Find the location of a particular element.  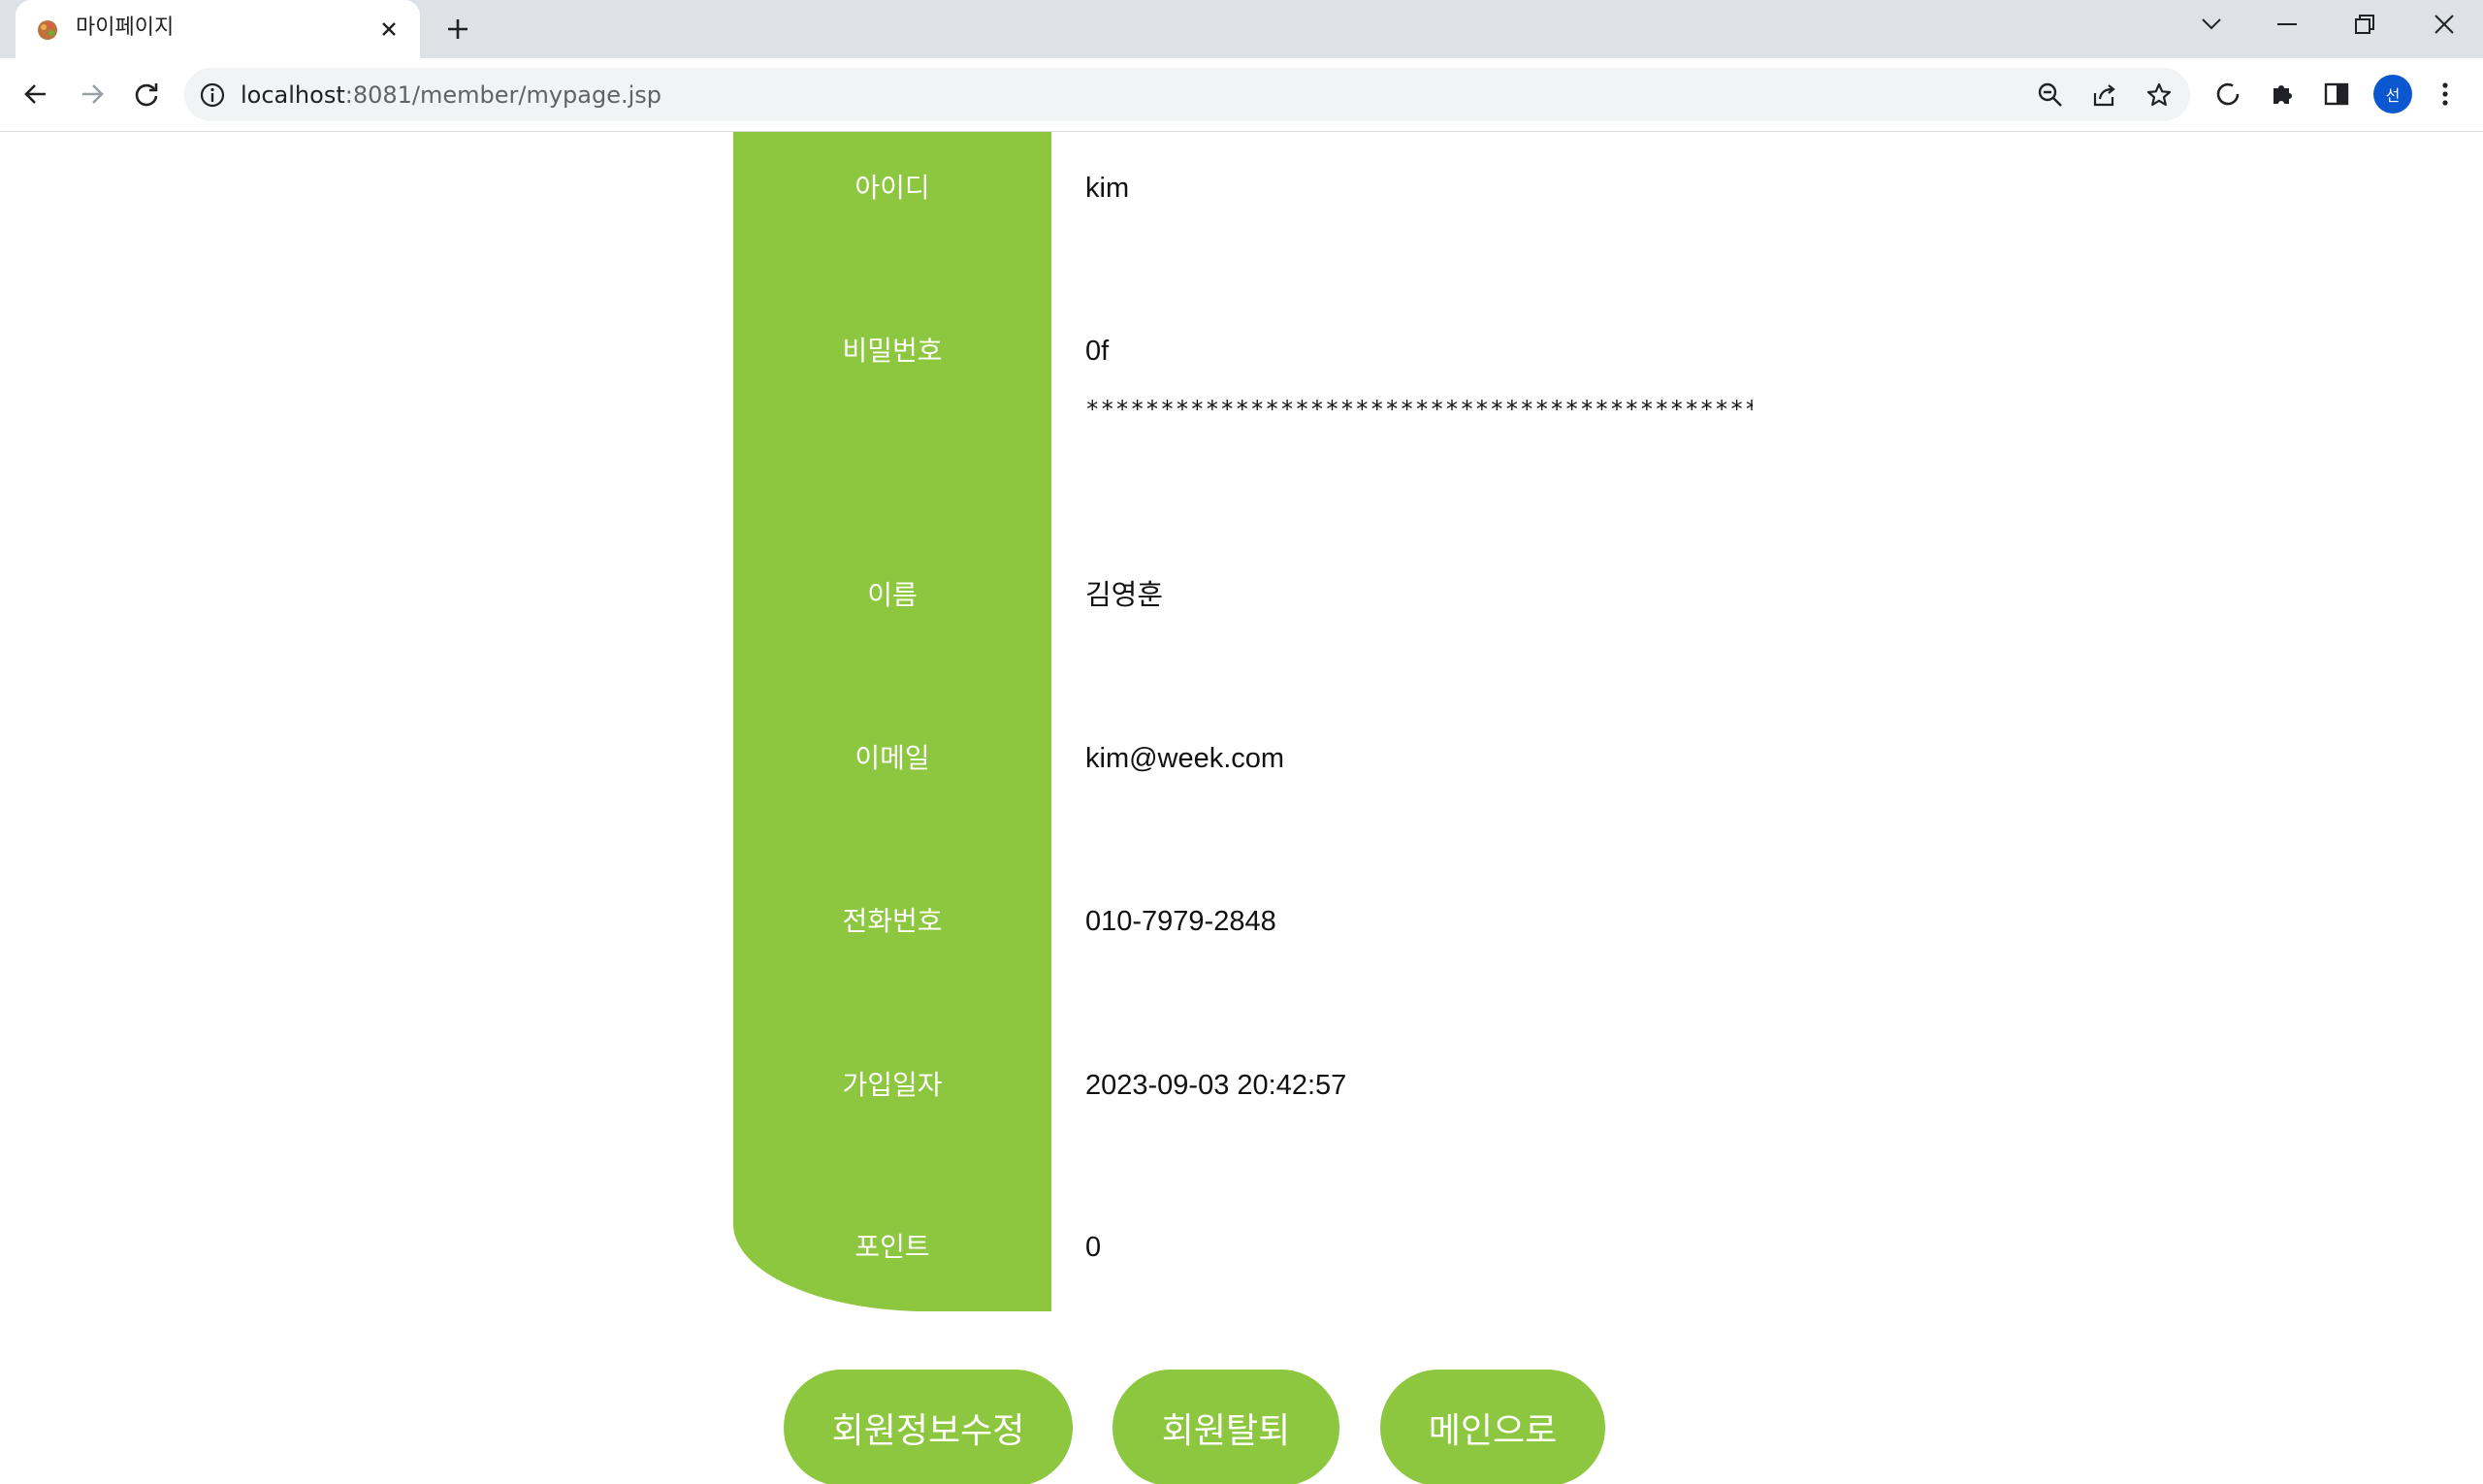

value-email: kim@week.com is located at coordinates (1185, 758).